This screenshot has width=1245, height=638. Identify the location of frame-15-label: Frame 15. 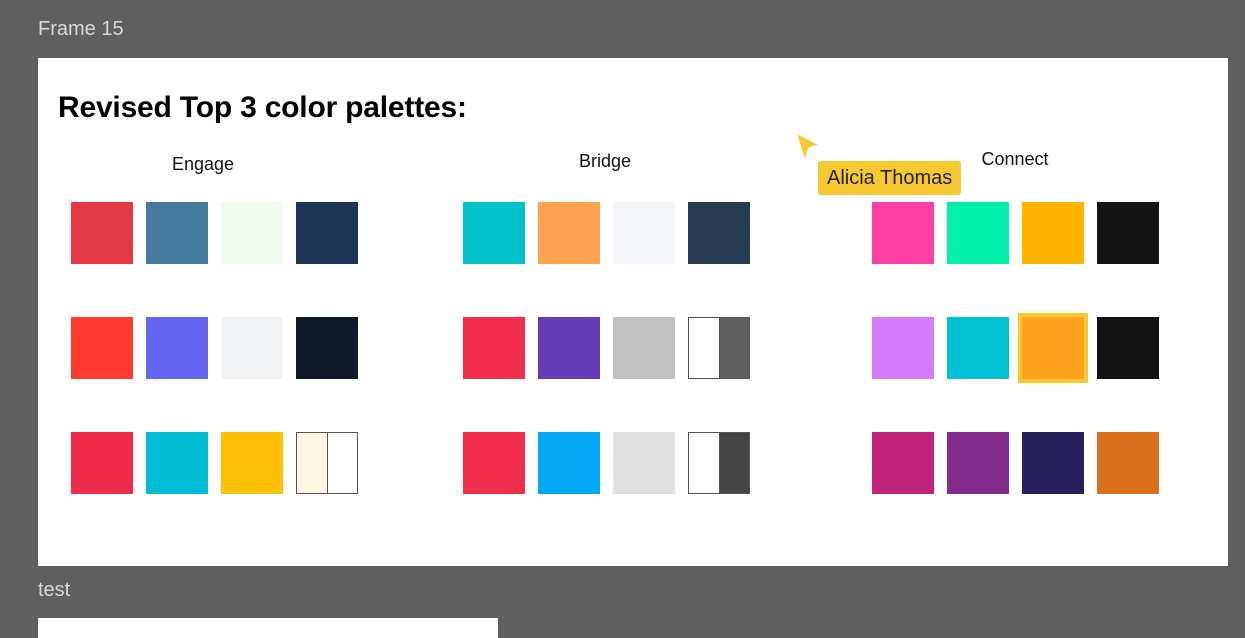
(81, 29).